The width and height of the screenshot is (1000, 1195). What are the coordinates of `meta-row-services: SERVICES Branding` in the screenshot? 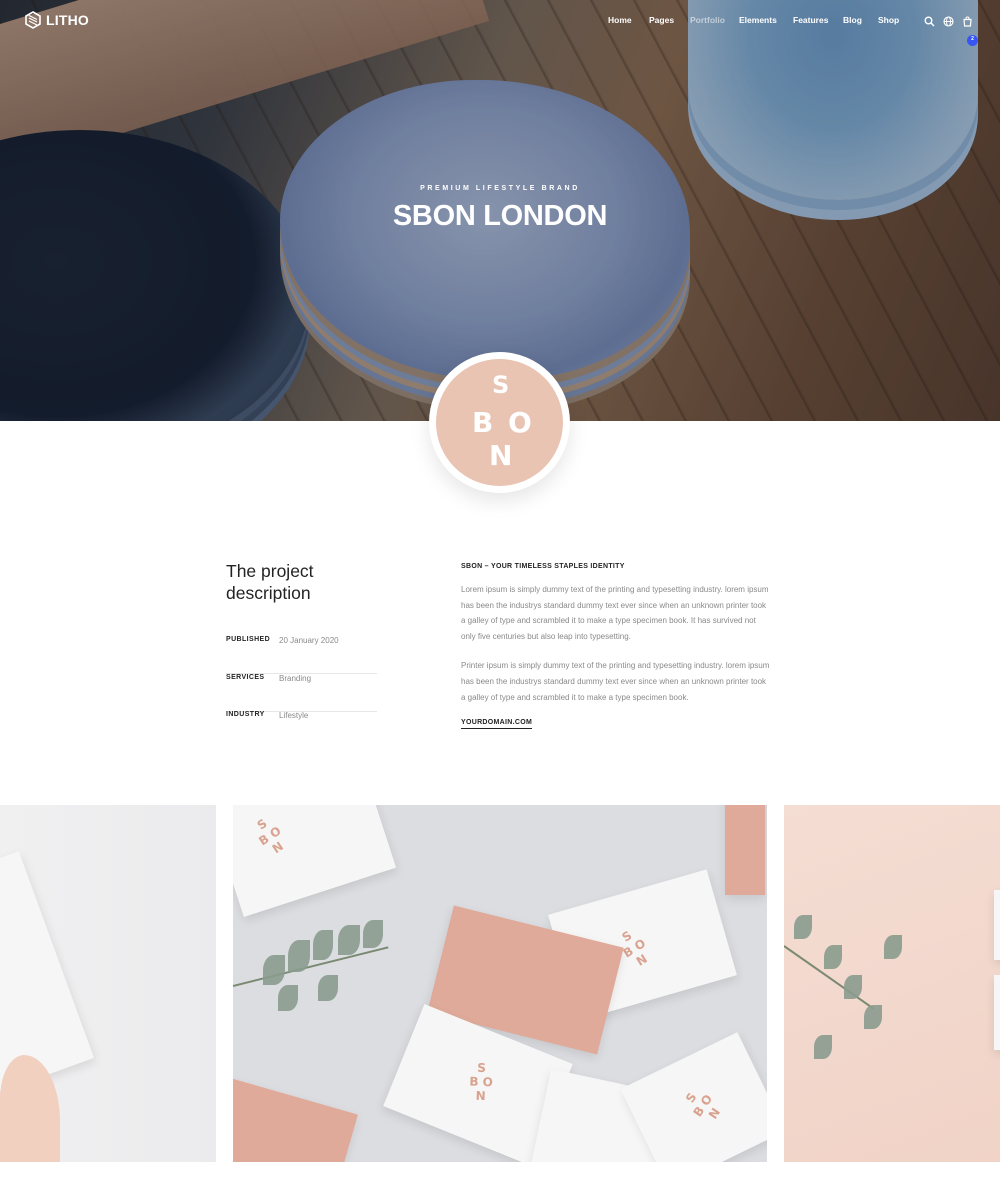 It's located at (301, 693).